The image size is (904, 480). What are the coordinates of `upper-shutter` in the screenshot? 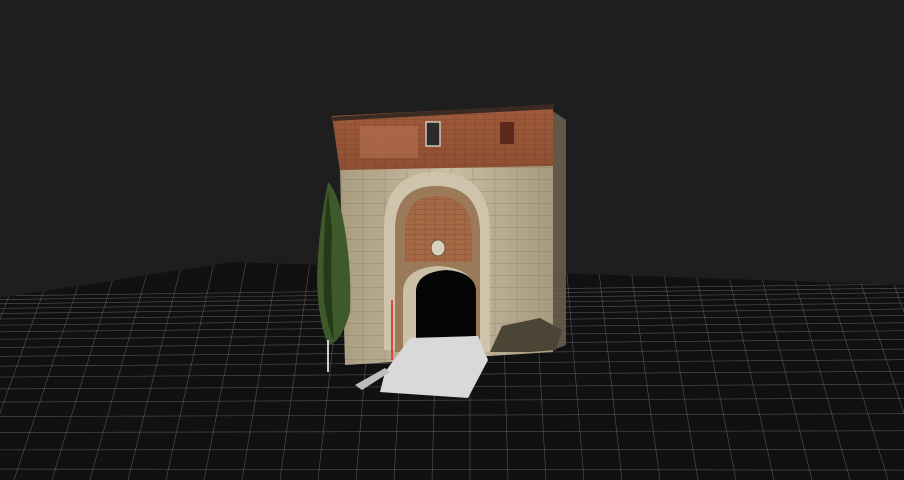 It's located at (507, 133).